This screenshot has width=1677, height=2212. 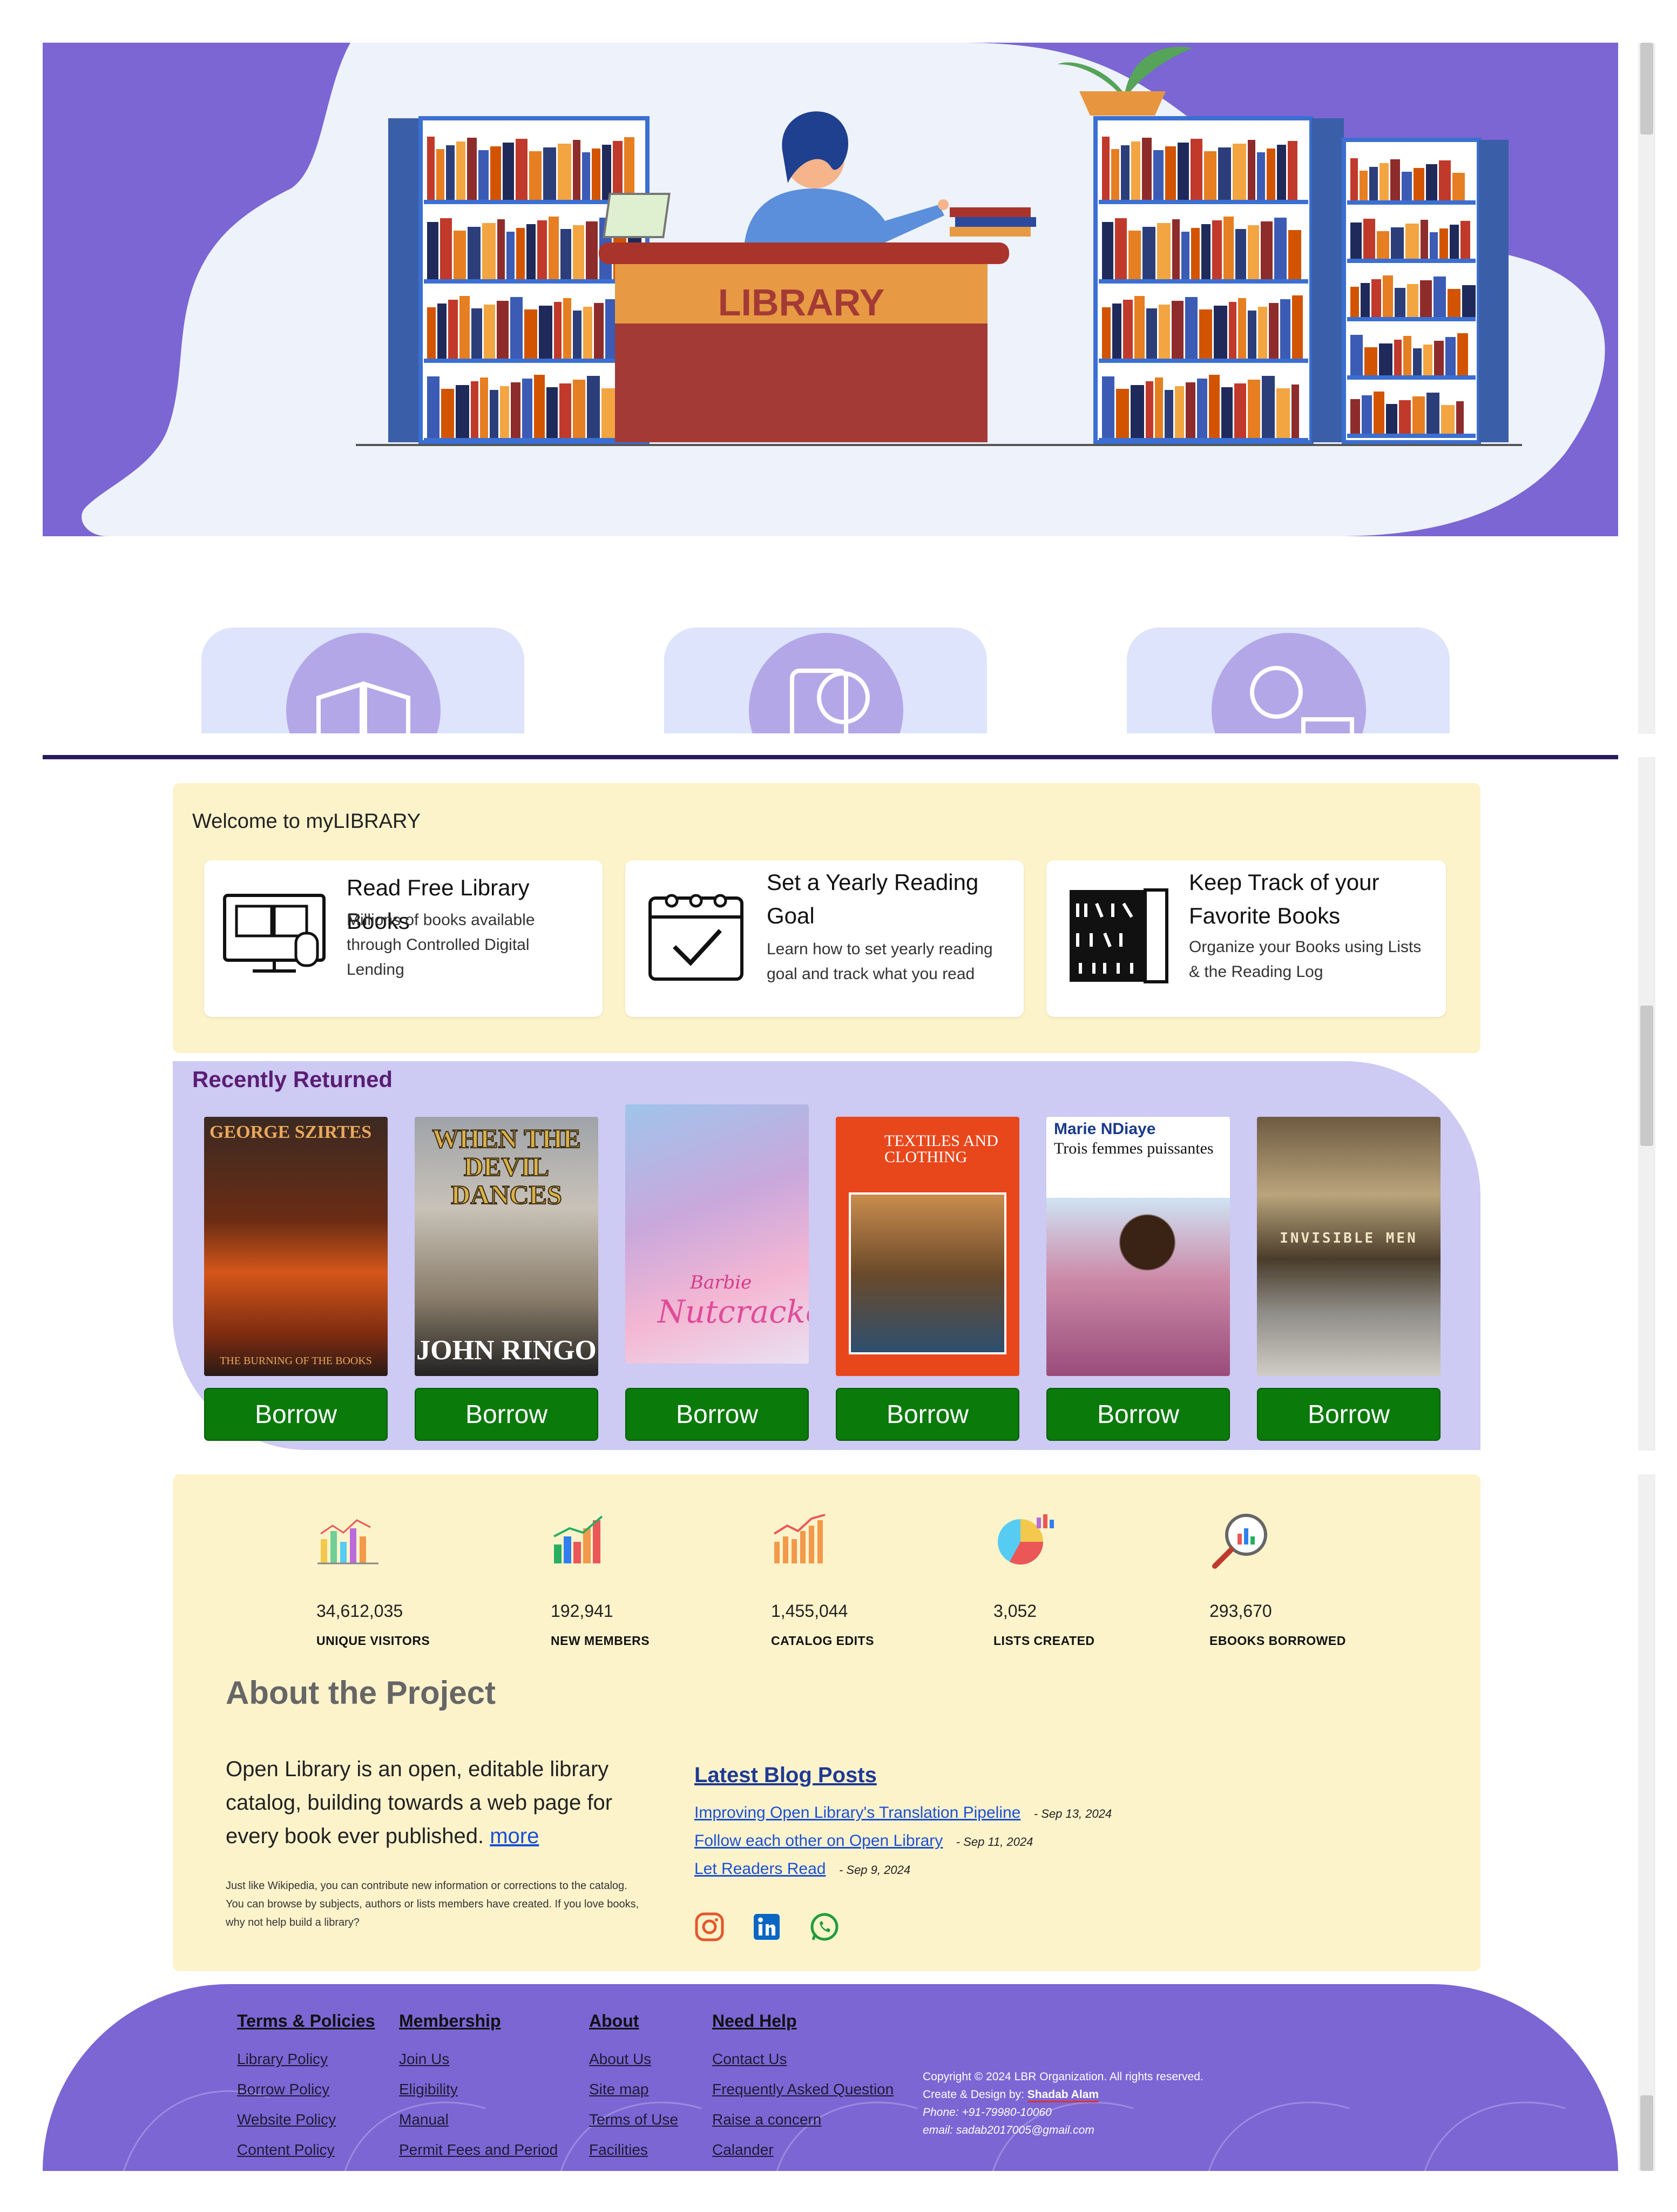 What do you see at coordinates (296, 1246) in the screenshot?
I see `book-cover-burning-of-the-books: GEORGE SZIRTES THE BURNING OF THE BOOKS` at bounding box center [296, 1246].